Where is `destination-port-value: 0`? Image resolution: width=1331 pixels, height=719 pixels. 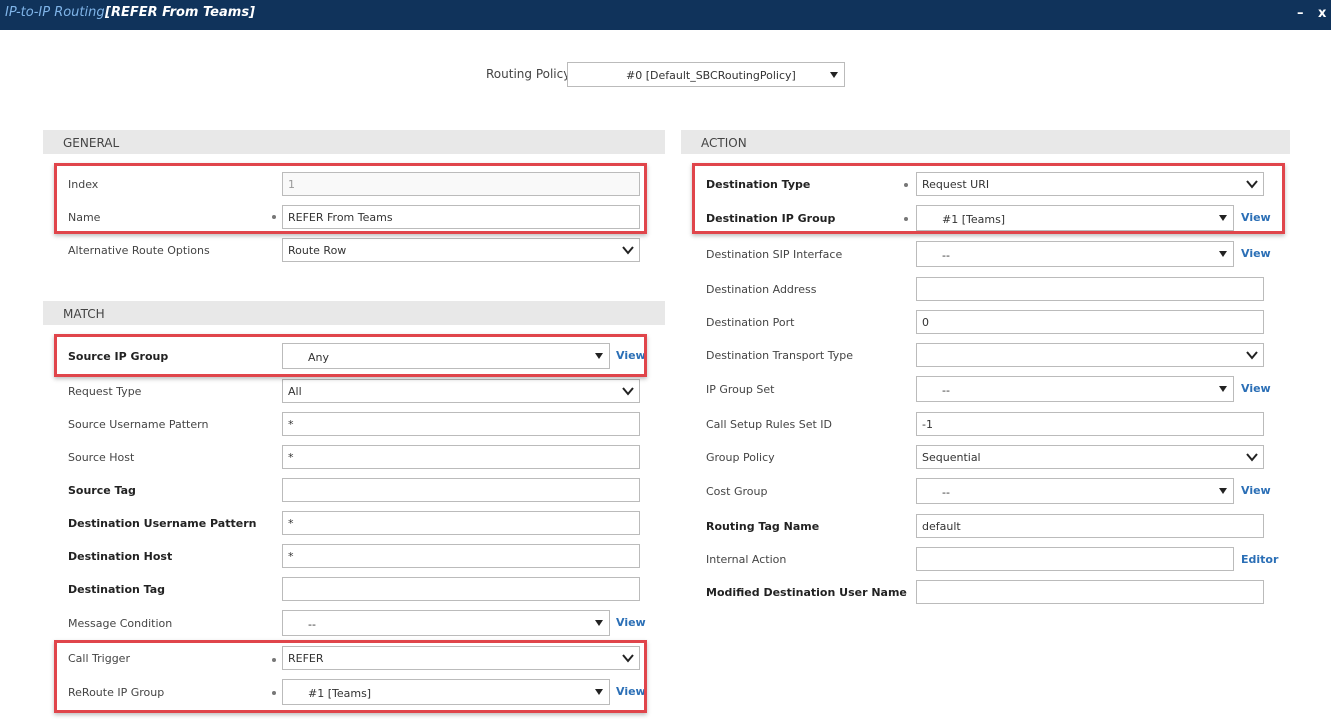 destination-port-value: 0 is located at coordinates (925, 322).